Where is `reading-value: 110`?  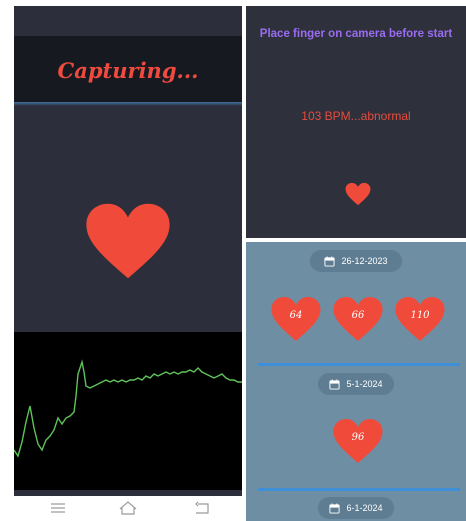 reading-value: 110 is located at coordinates (420, 315).